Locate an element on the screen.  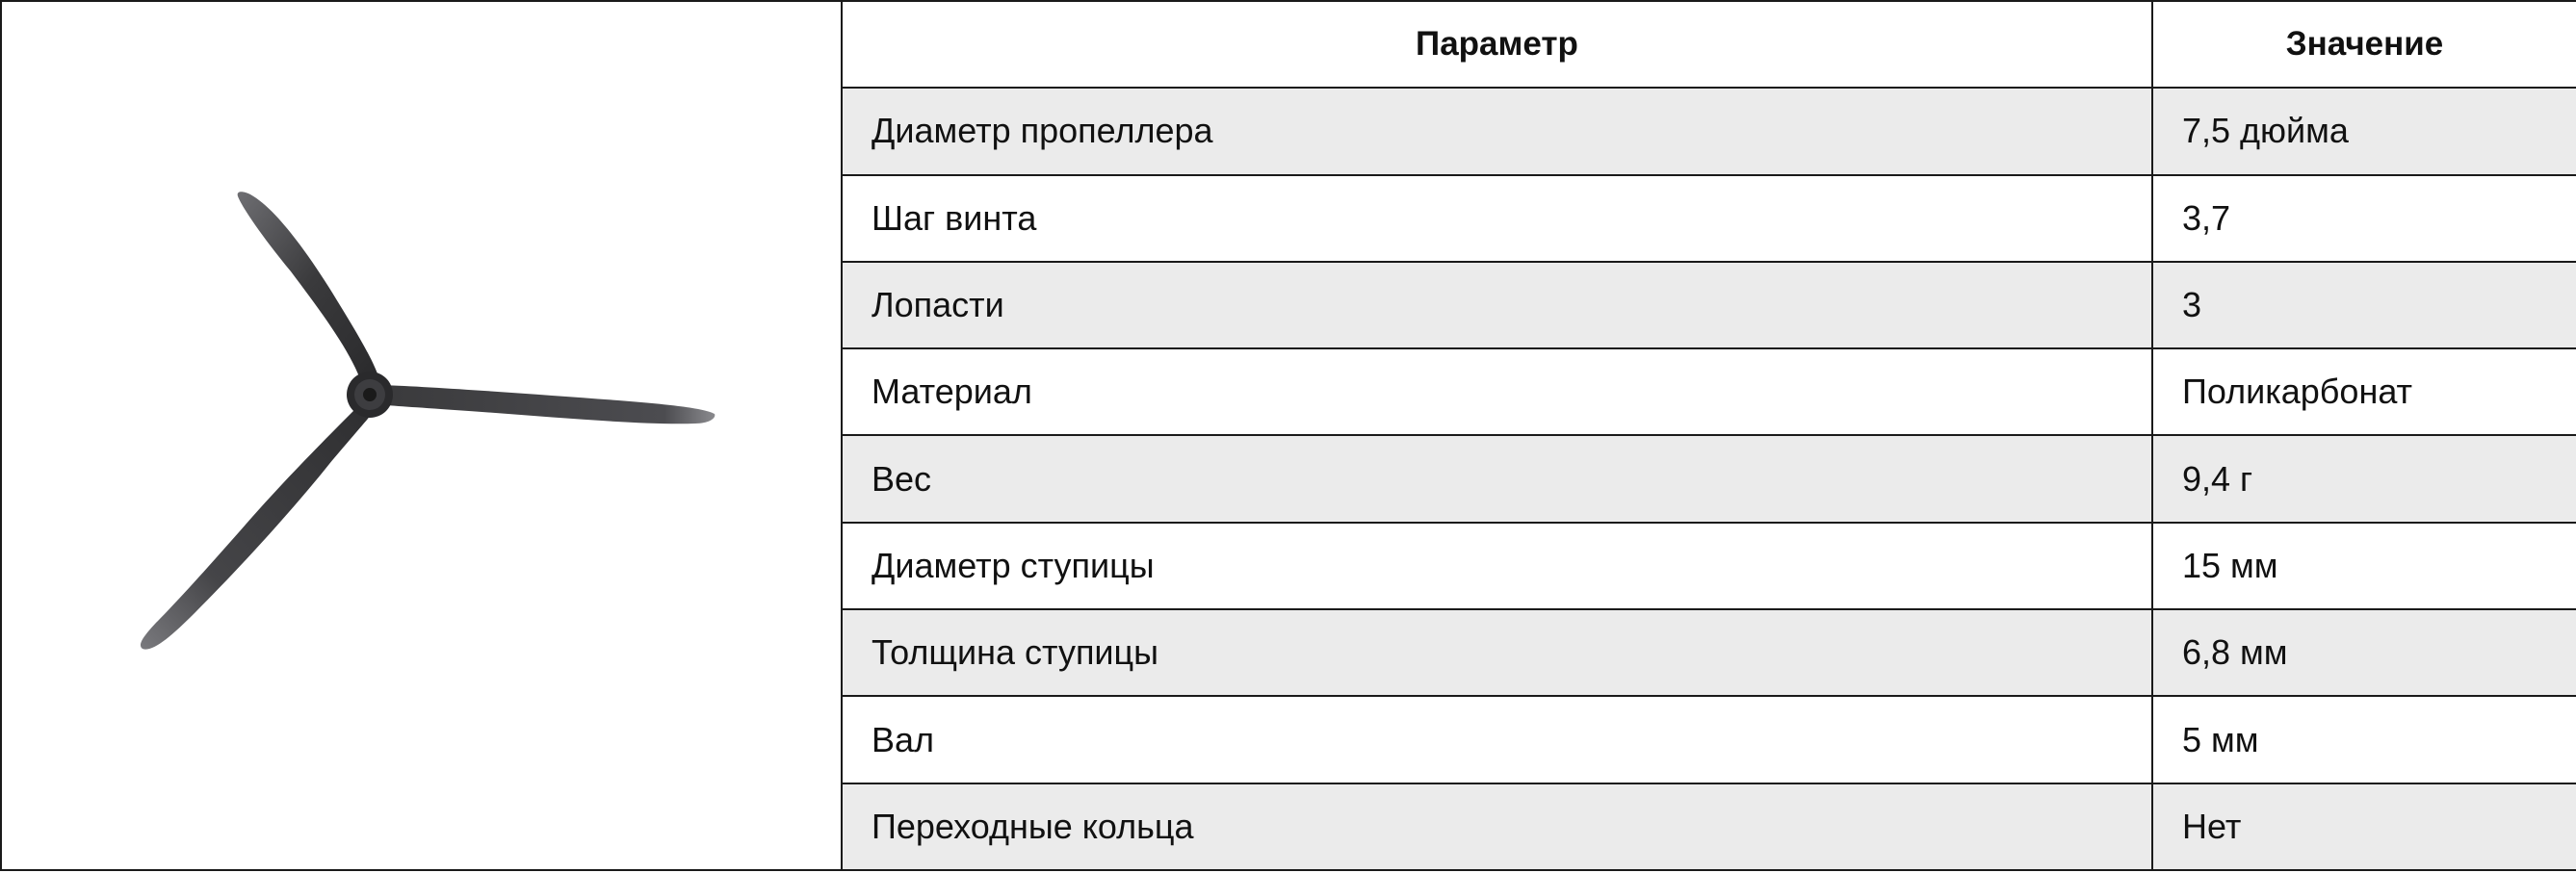
param-cell: Вал is located at coordinates (1497, 739).